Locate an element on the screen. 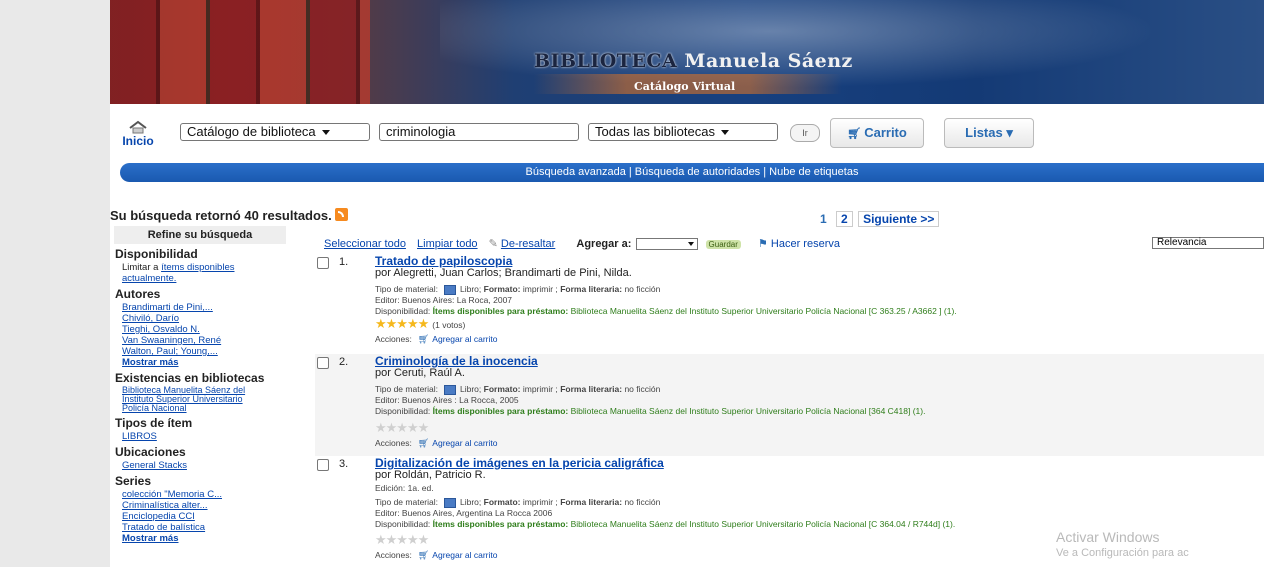 Image resolution: width=1264 pixels, height=567 pixels. facet-heading-availability: Disponibilidad is located at coordinates (156, 254).